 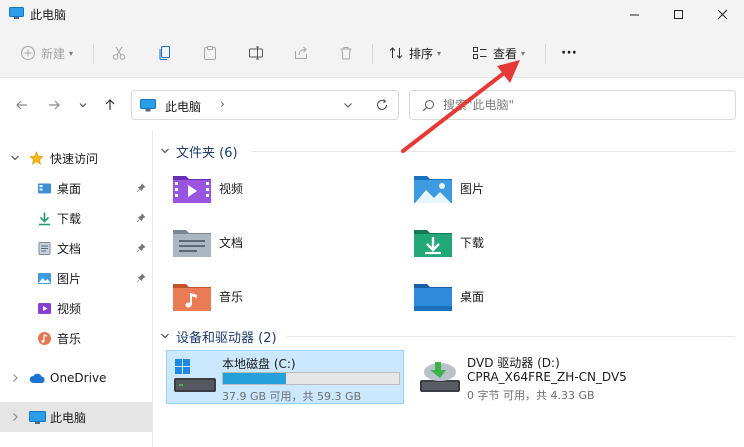 I want to click on address-bar: 此电脑 ›, so click(x=265, y=105).